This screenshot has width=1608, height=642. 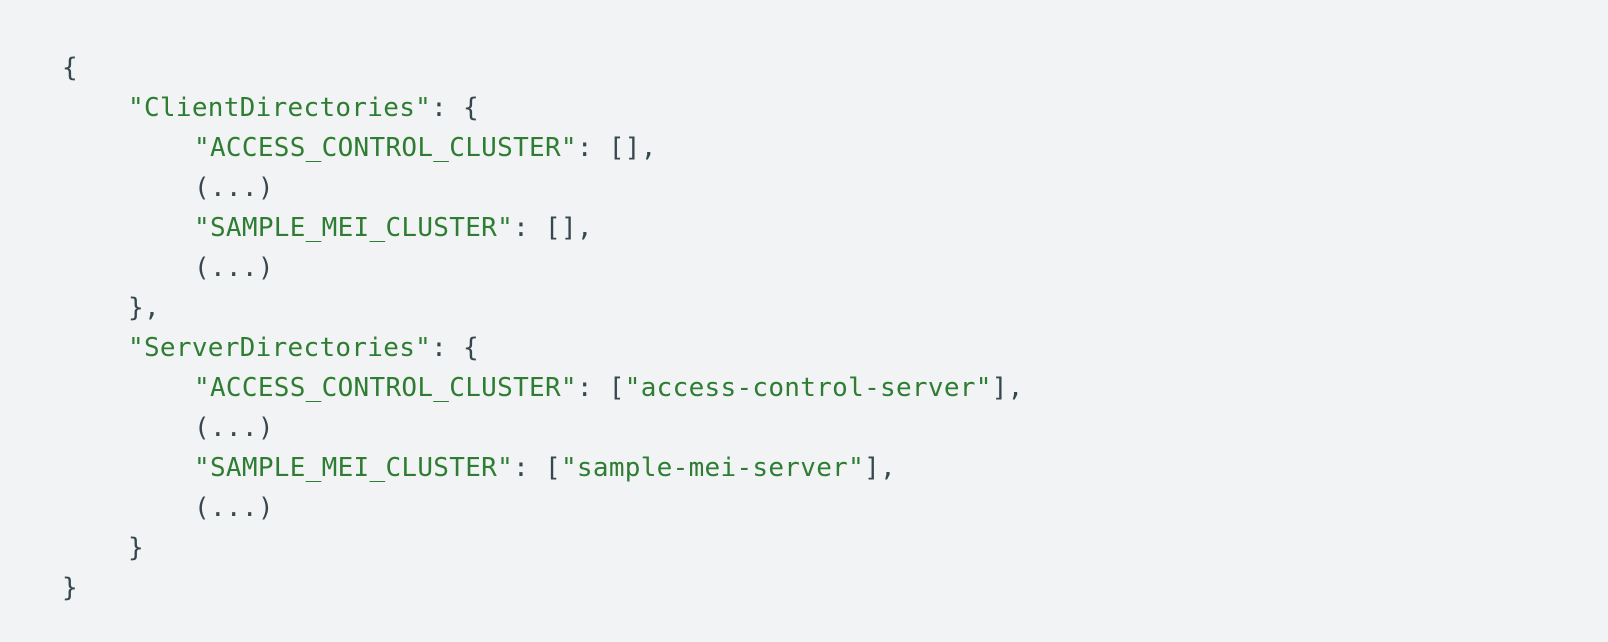 I want to click on code-line-server-directories: "ServerDirectories": {, so click(x=835, y=348).